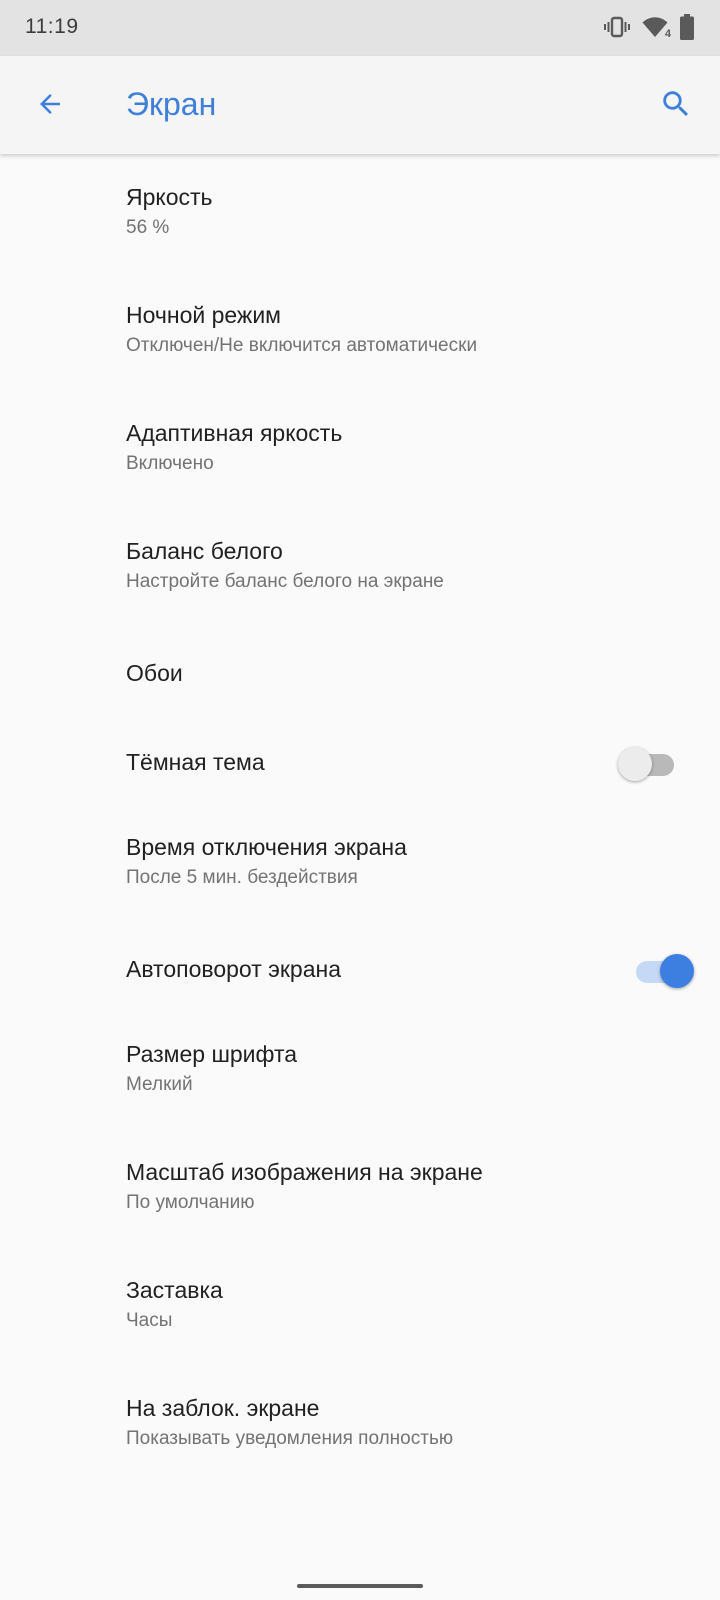  What do you see at coordinates (285, 581) in the screenshot?
I see `setting-summary: Настройте баланс белого на экране` at bounding box center [285, 581].